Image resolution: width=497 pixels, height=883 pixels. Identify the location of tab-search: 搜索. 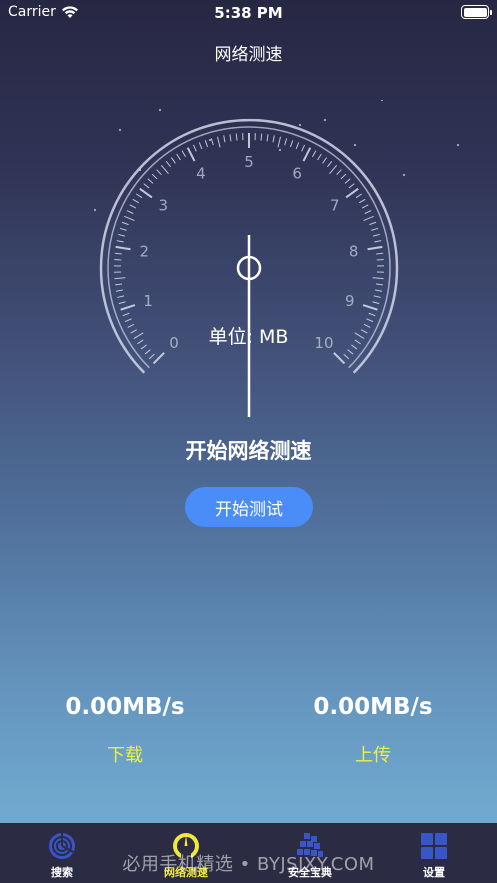
(62, 853).